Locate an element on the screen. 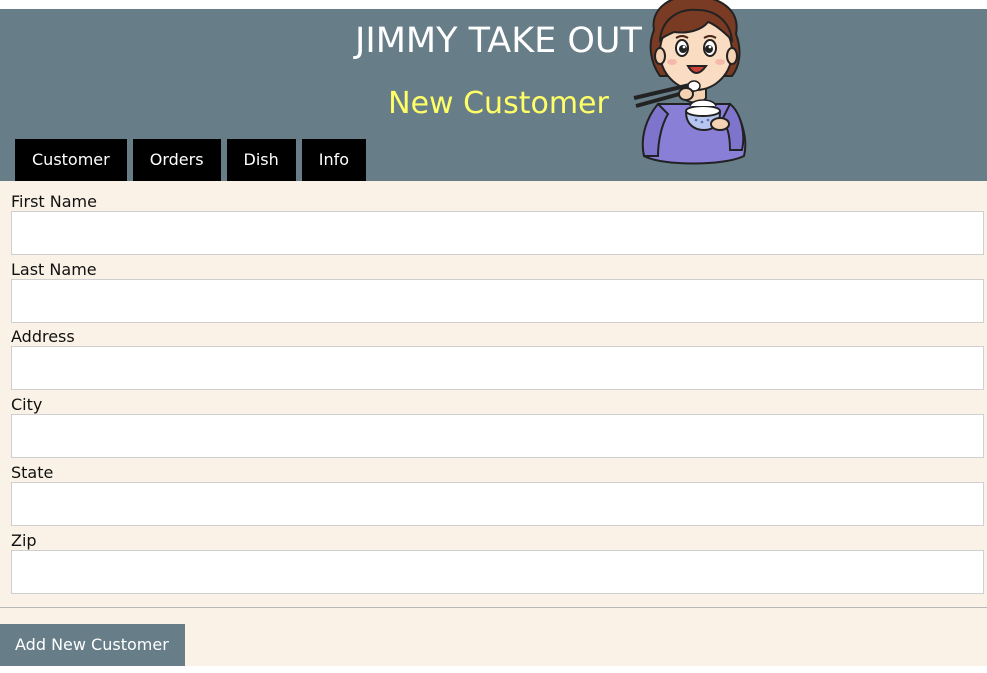  form-divider is located at coordinates (493, 607).